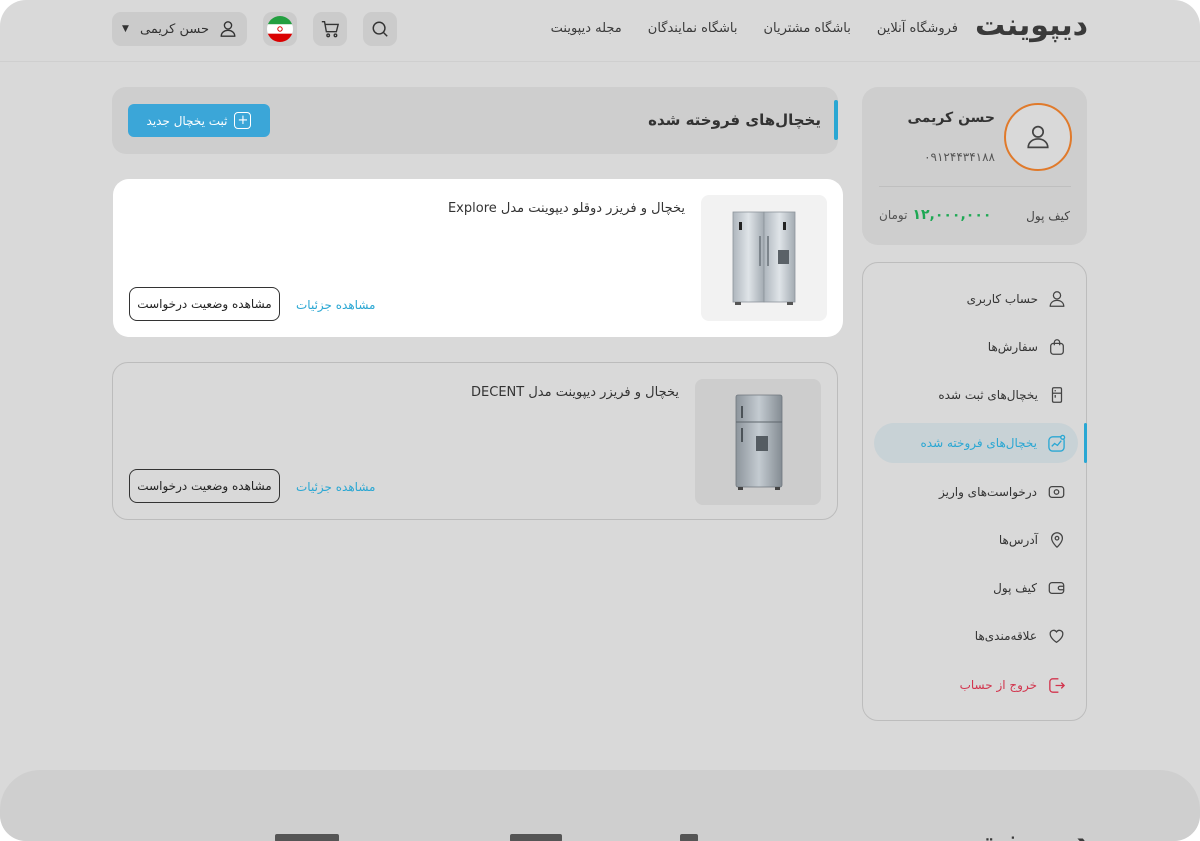  I want to click on site-logo: دیپوینت, so click(1032, 25).